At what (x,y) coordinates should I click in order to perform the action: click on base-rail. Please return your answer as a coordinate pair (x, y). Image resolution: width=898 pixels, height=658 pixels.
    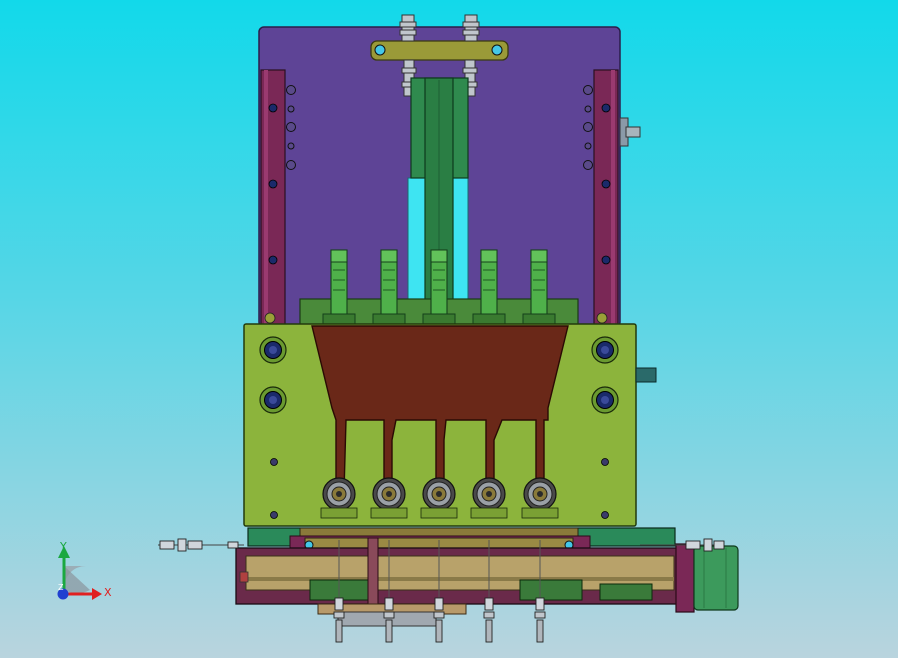
    Looking at the image, I should click on (458, 576).